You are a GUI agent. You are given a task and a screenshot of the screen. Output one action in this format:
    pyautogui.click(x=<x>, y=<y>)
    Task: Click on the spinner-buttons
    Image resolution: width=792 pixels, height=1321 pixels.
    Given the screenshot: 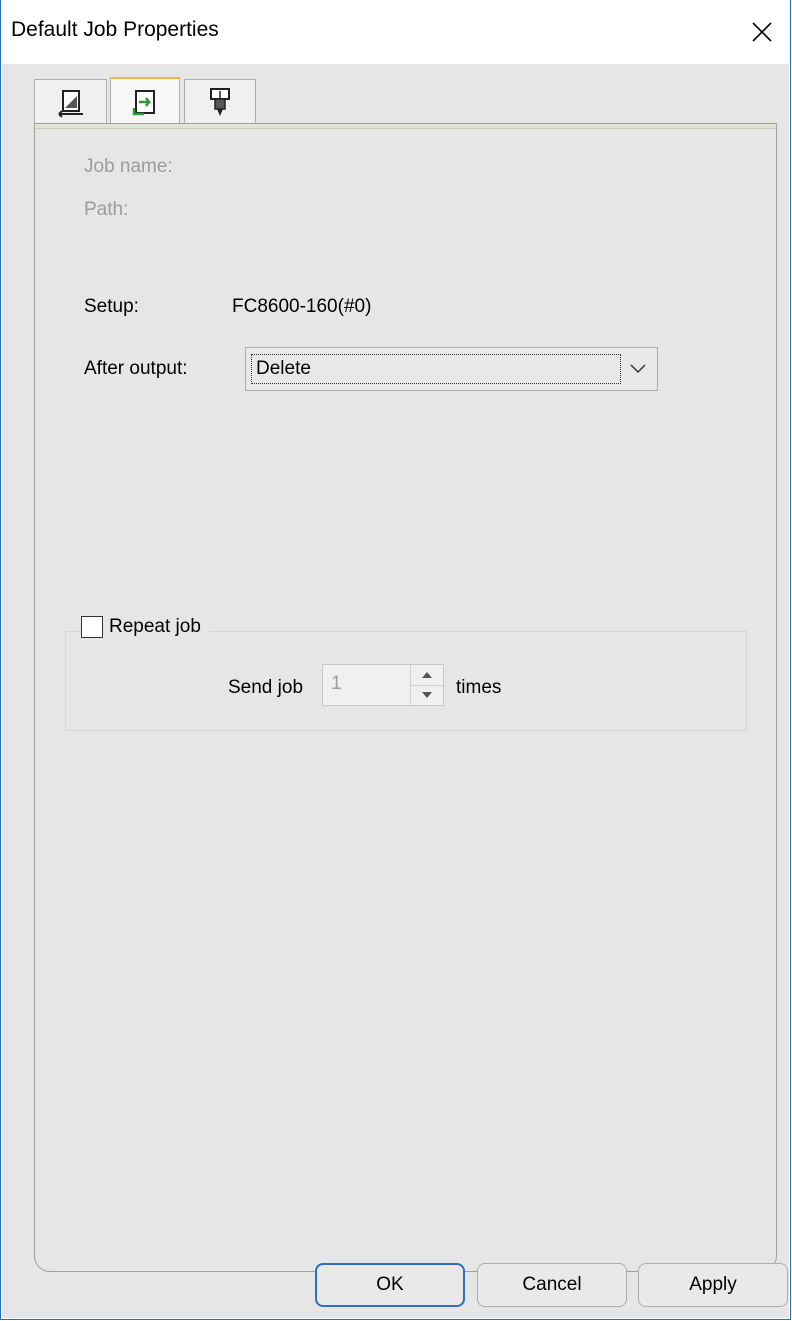 What is the action you would take?
    pyautogui.click(x=426, y=685)
    